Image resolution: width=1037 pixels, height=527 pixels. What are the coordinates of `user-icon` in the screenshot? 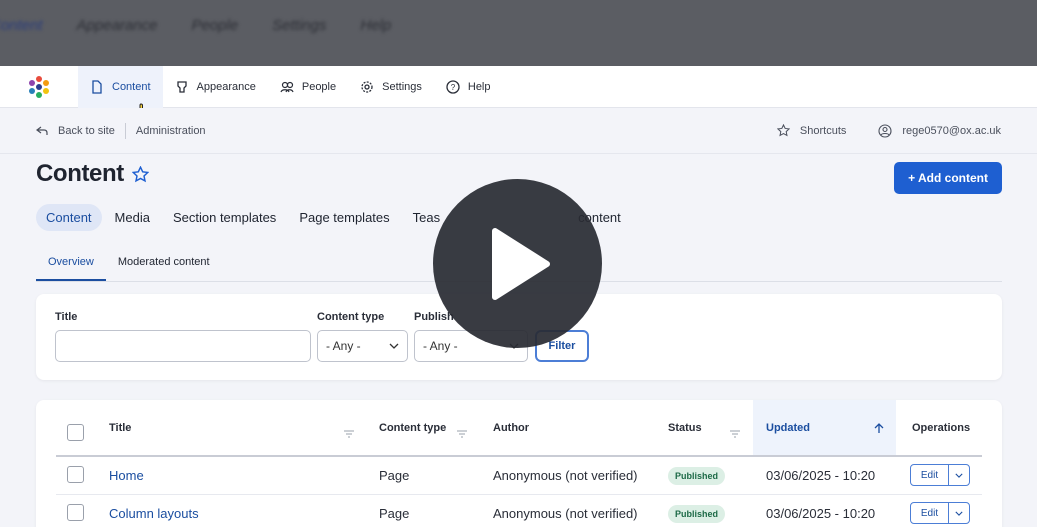 It's located at (885, 130).